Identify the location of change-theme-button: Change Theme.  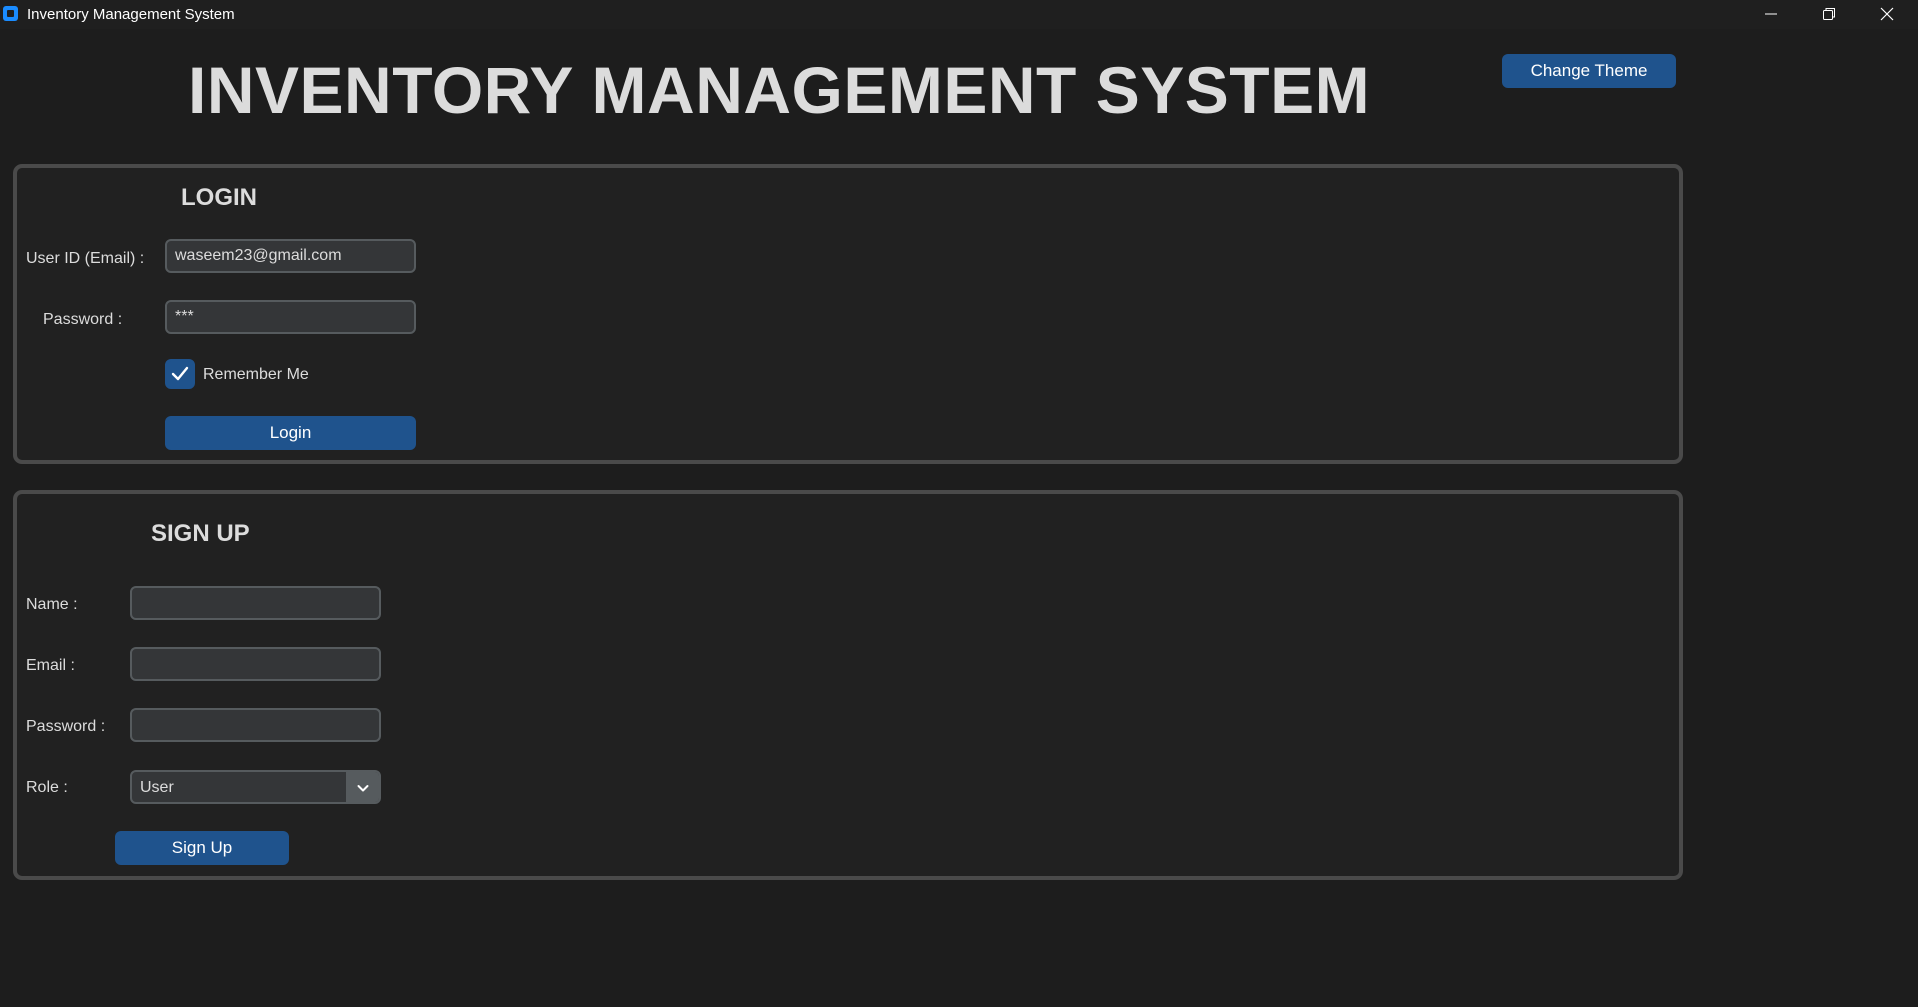
(1589, 71).